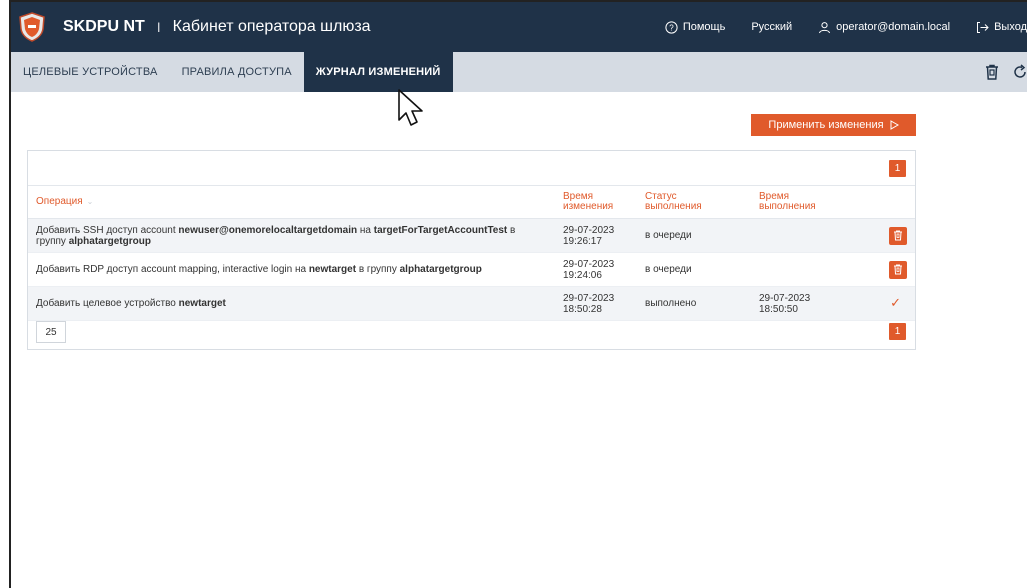 Image resolution: width=1027 pixels, height=588 pixels. I want to click on logout-button: Выход, so click(1001, 27).